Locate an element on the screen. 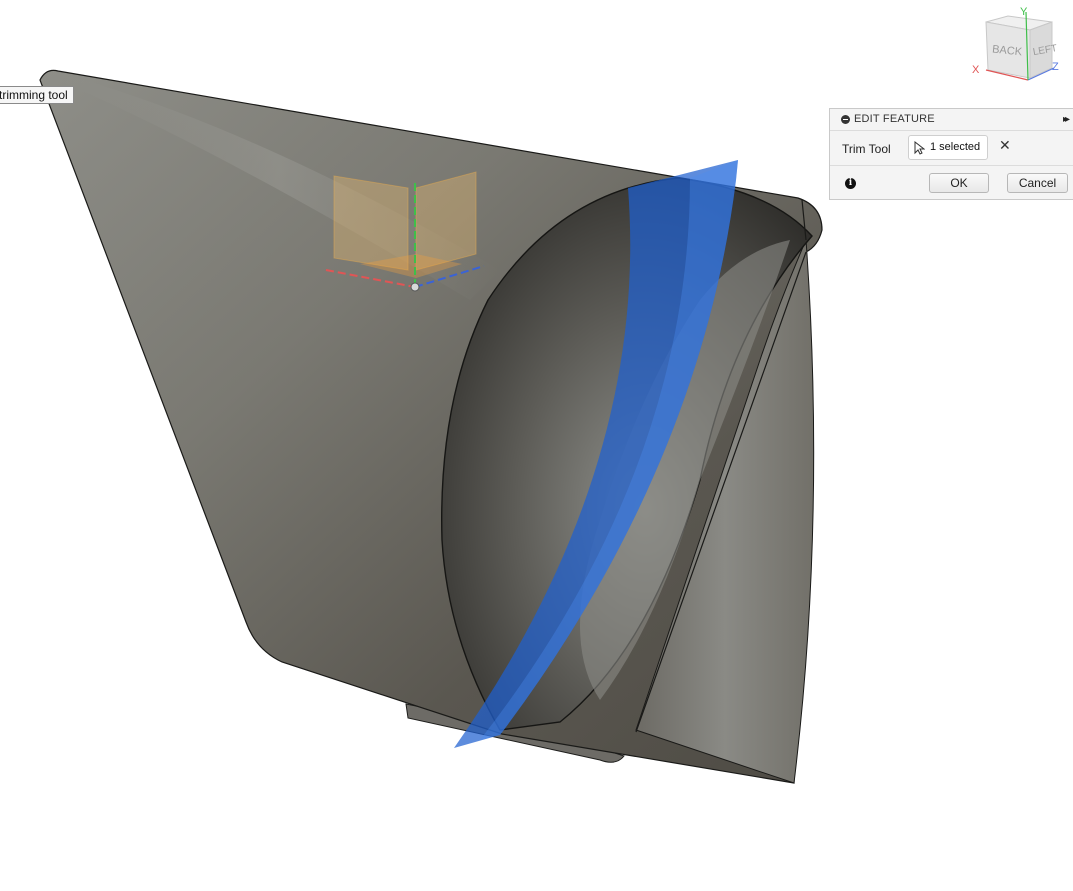 The width and height of the screenshot is (1073, 891). viewcube: BACK LEFT X Y Z is located at coordinates (1018, 46).